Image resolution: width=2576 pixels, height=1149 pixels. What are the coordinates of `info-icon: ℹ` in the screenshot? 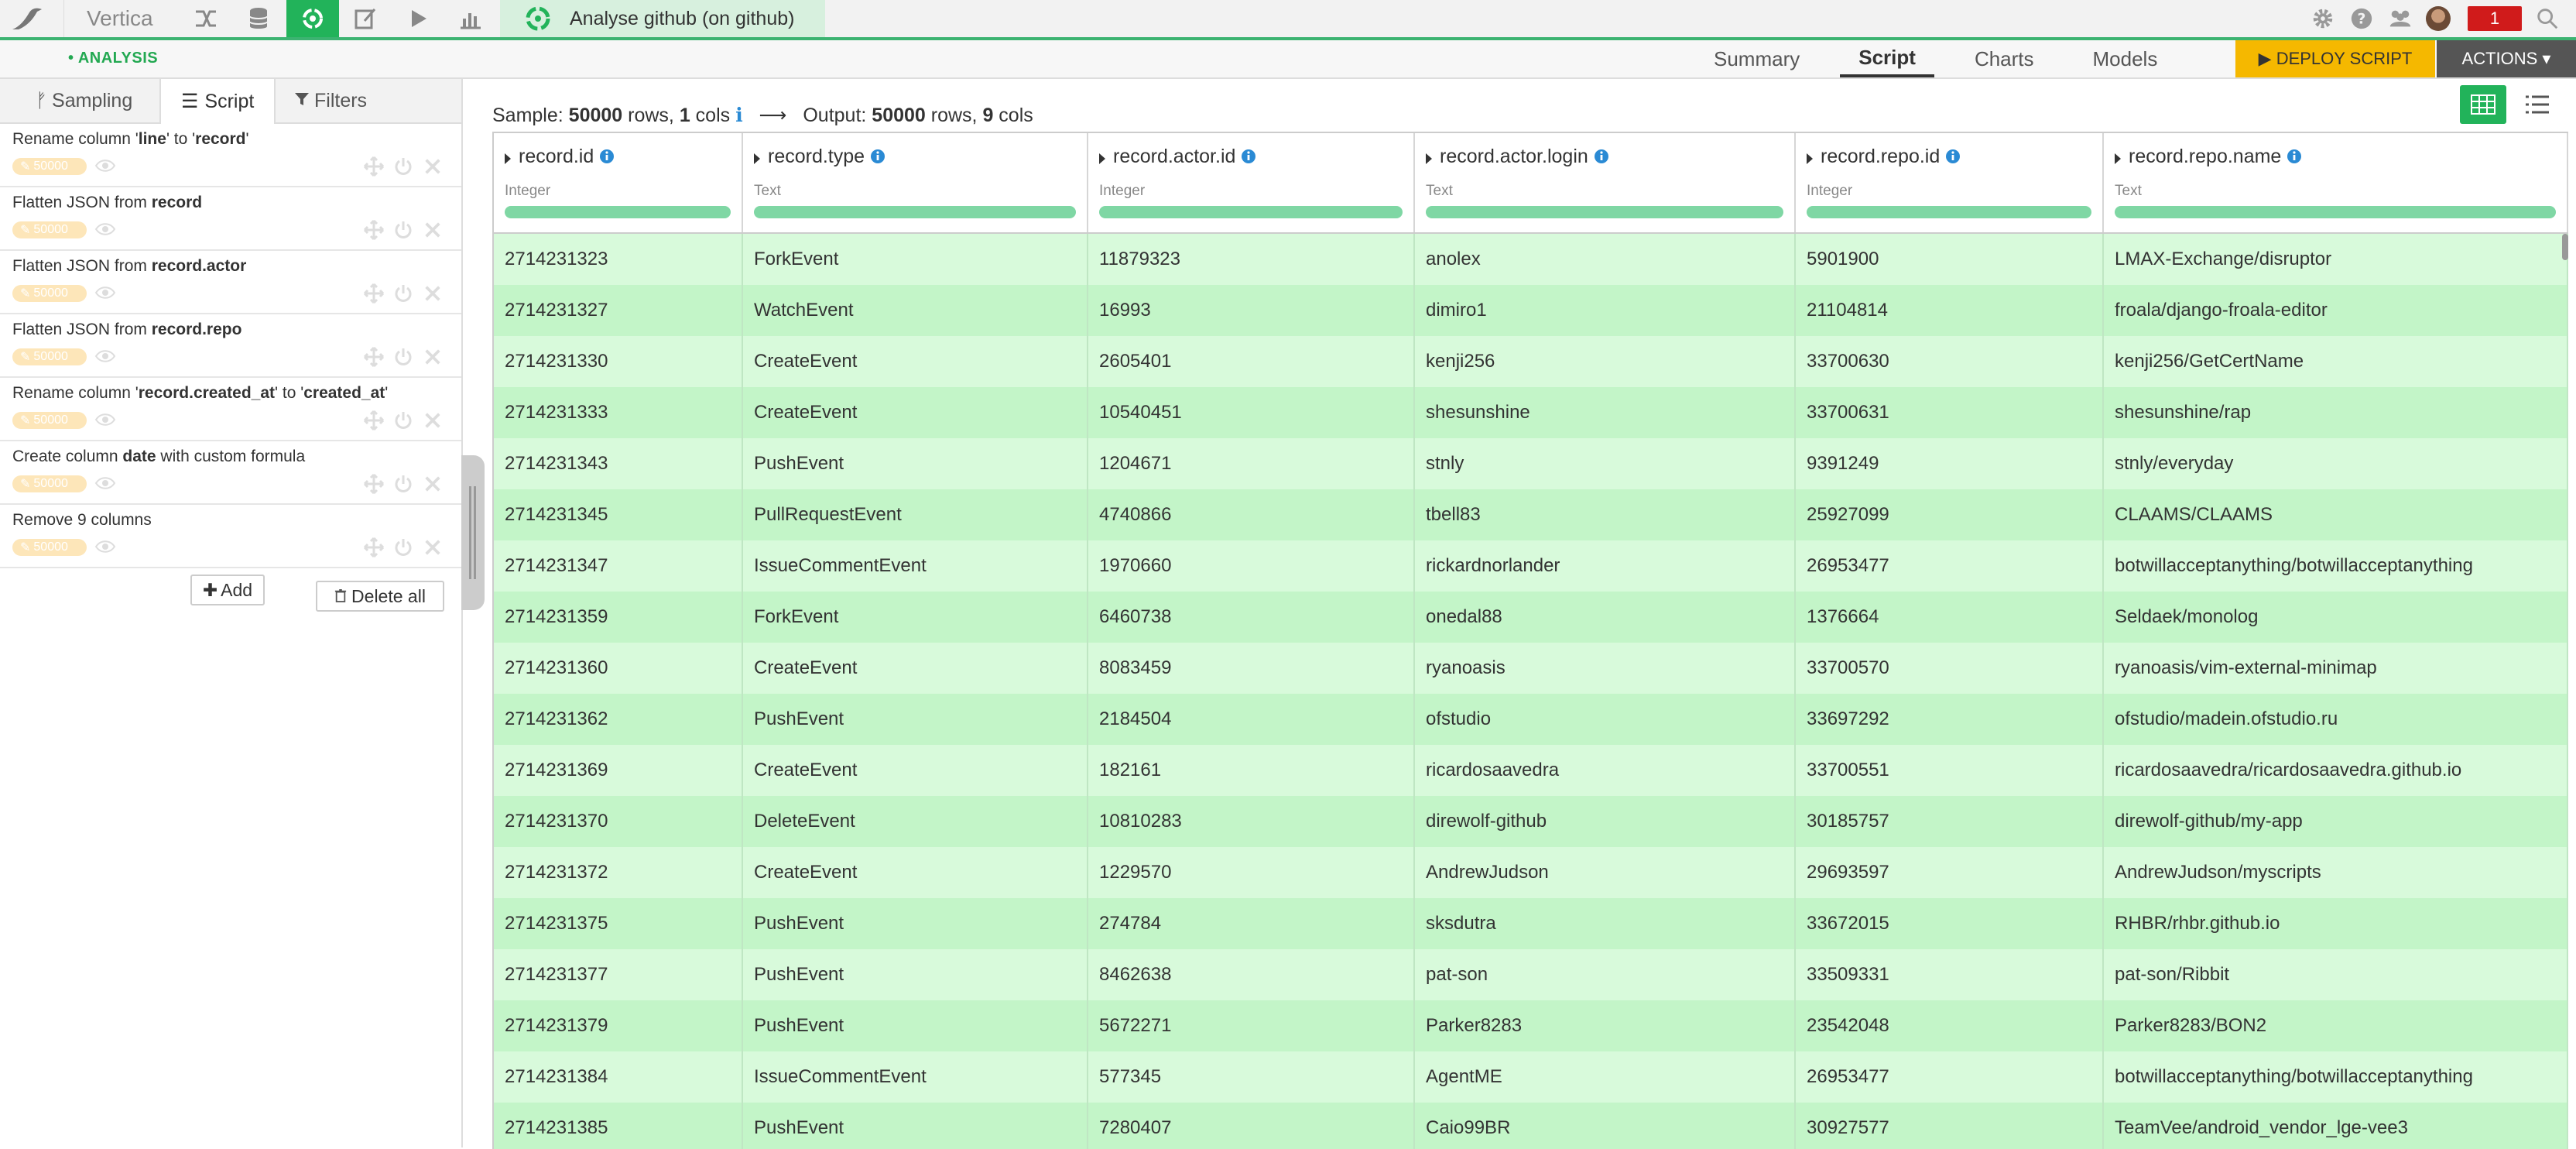 It's located at (739, 115).